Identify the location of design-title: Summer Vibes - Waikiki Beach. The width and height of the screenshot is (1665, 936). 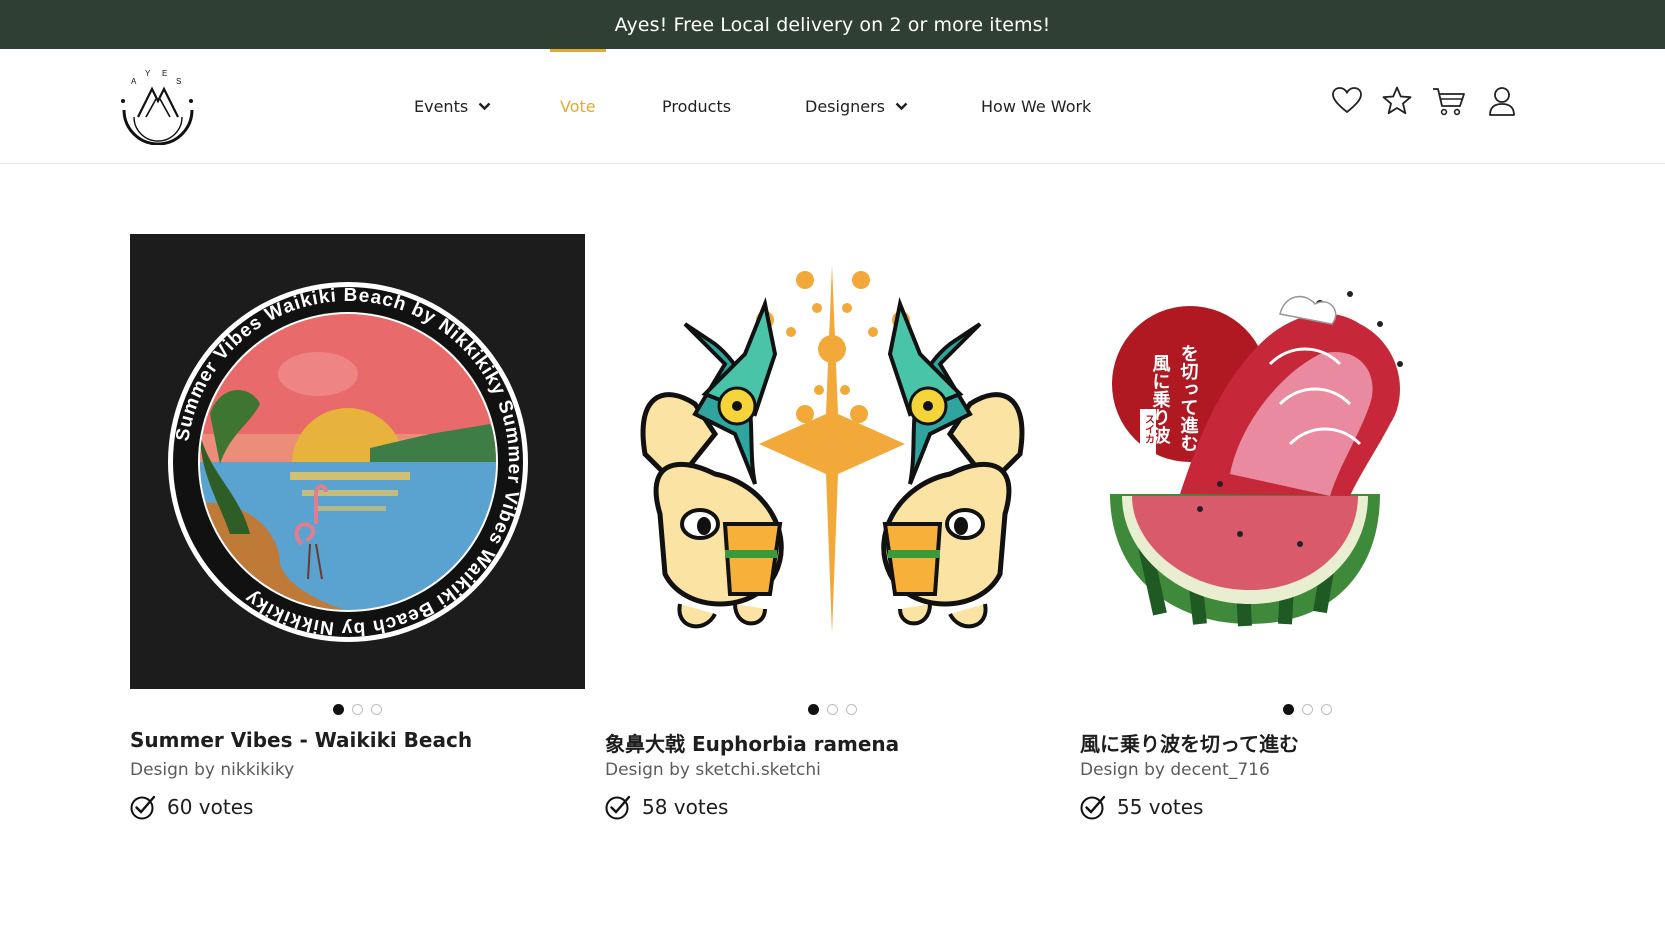
(301, 740).